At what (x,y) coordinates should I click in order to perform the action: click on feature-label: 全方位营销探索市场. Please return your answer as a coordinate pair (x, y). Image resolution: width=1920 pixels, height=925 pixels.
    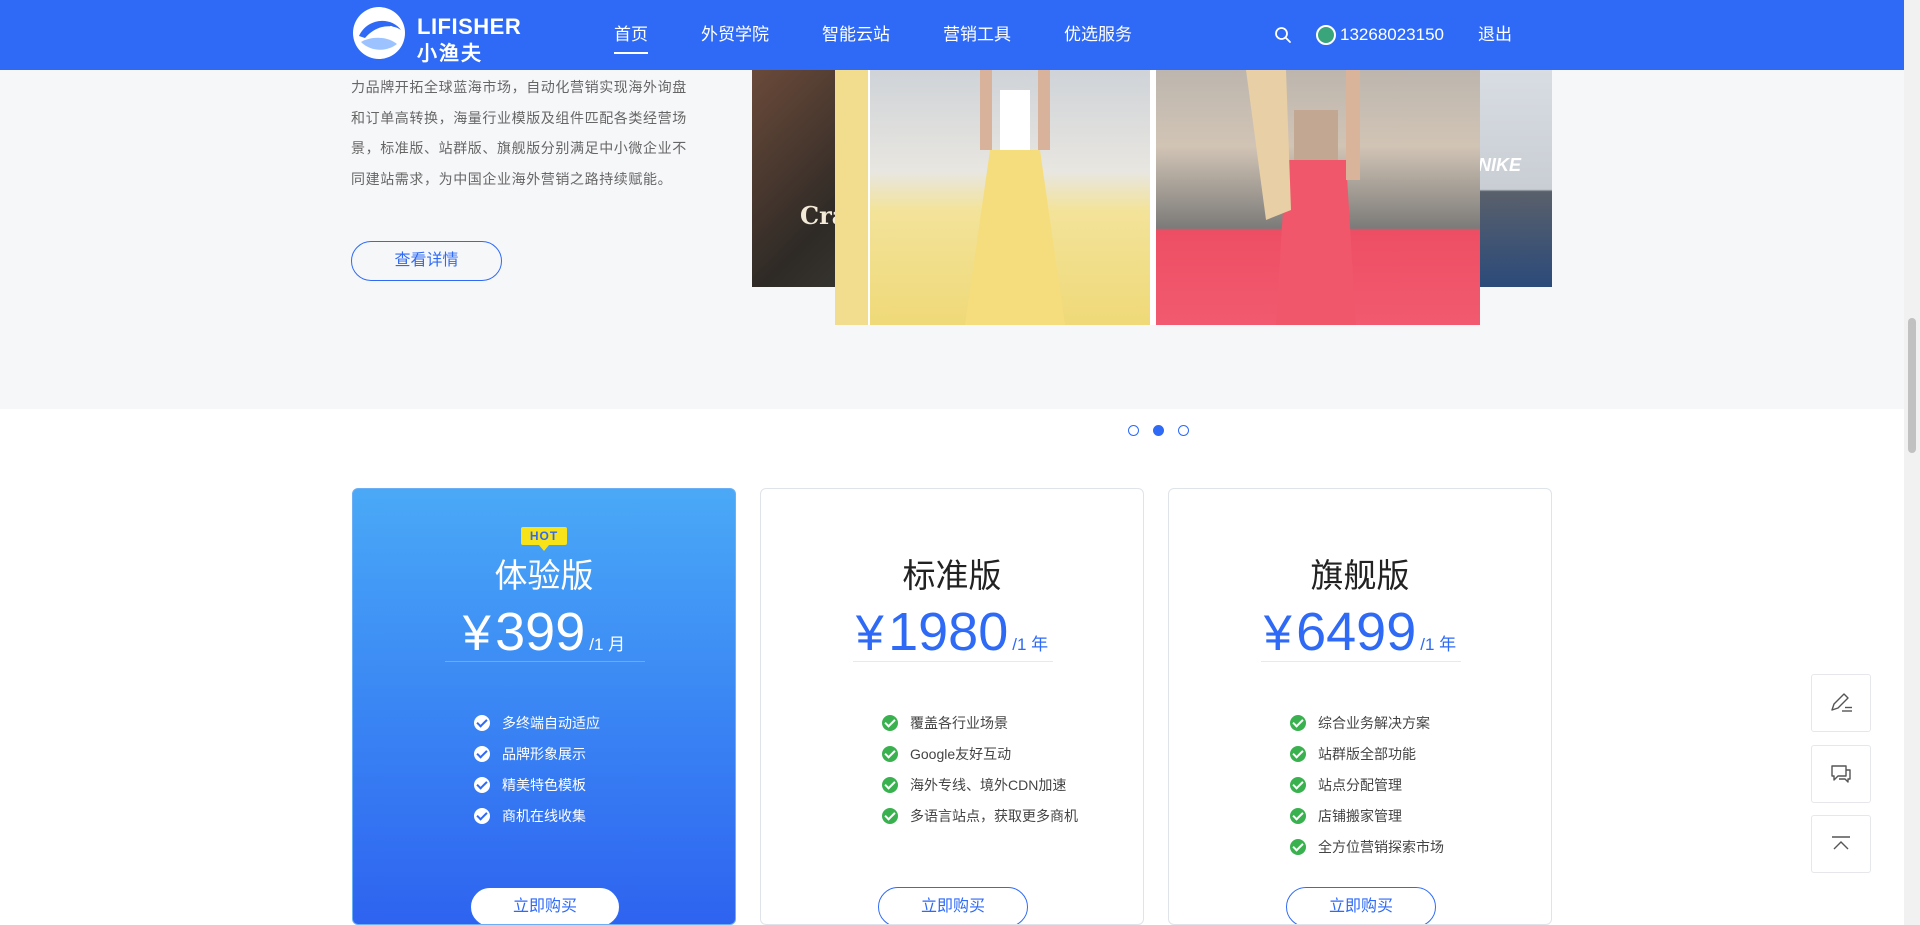
    Looking at the image, I should click on (1381, 846).